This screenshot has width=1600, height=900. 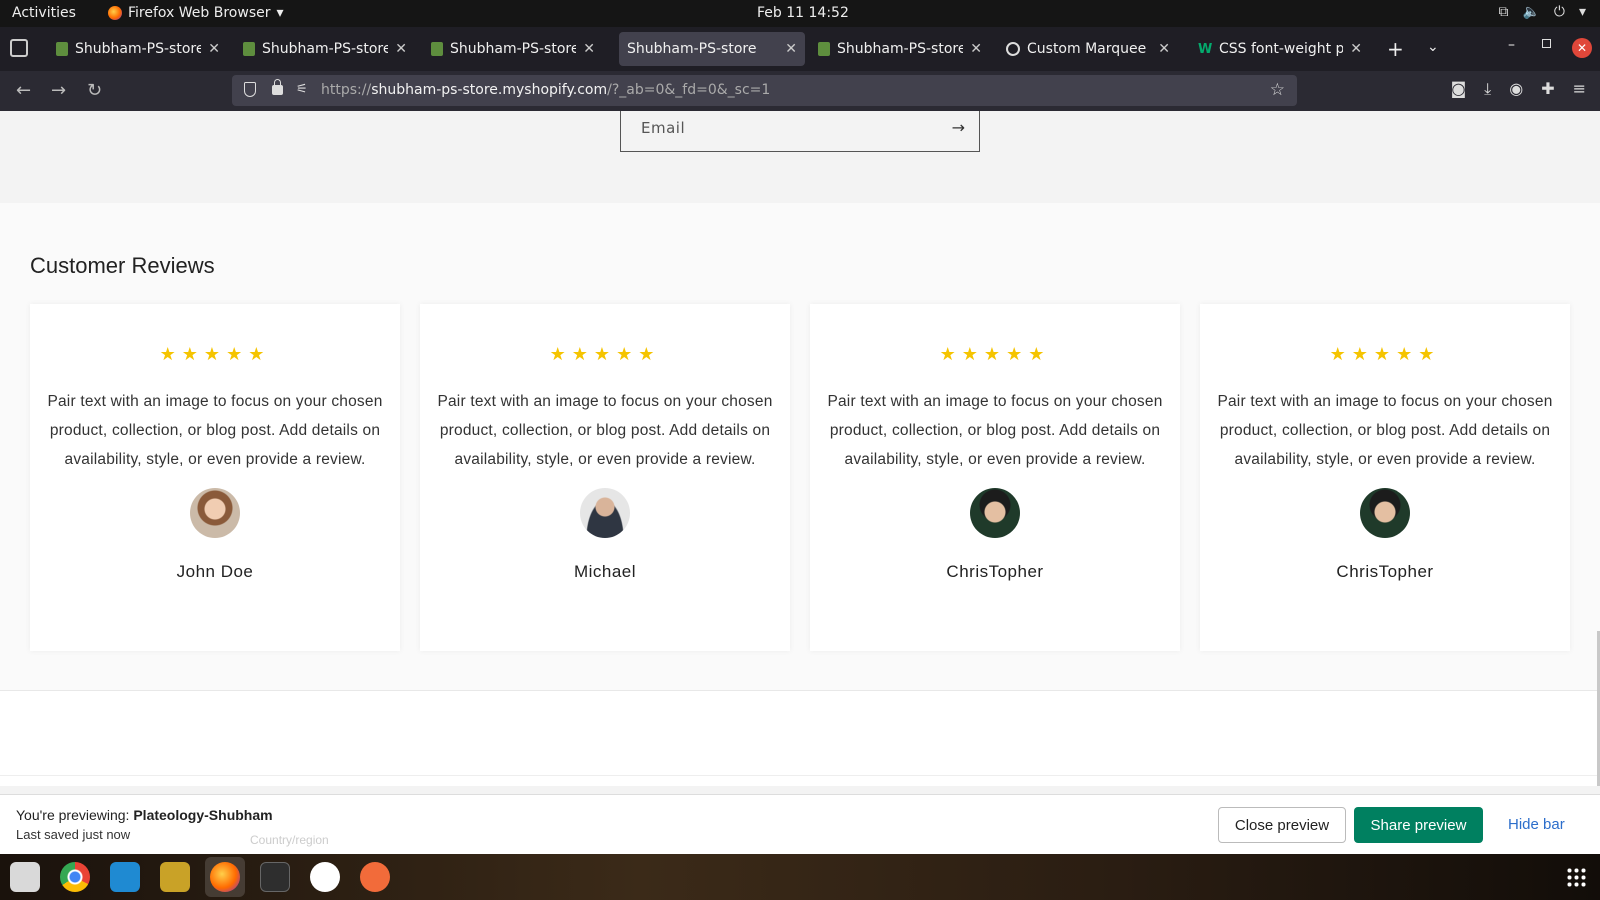 What do you see at coordinates (663, 128) in the screenshot?
I see `email-placeholder: Email` at bounding box center [663, 128].